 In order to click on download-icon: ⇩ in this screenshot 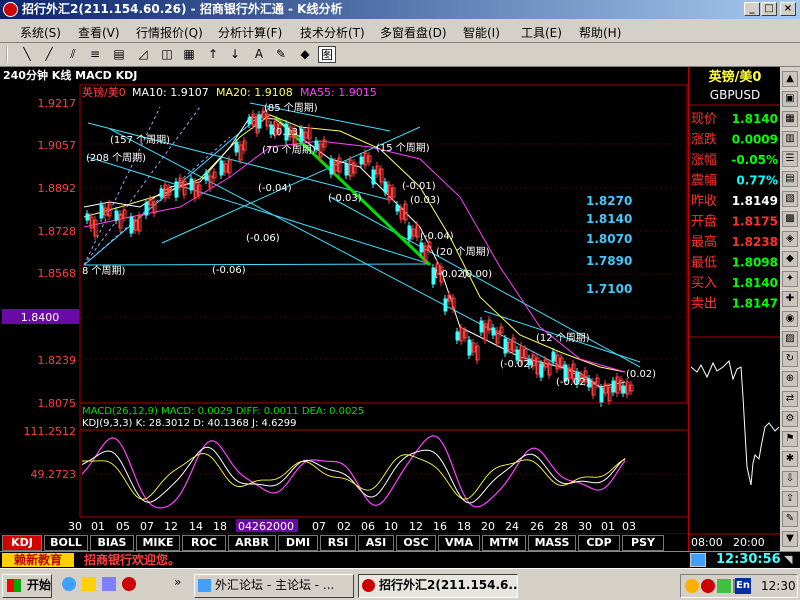, I will do `click(790, 479)`.